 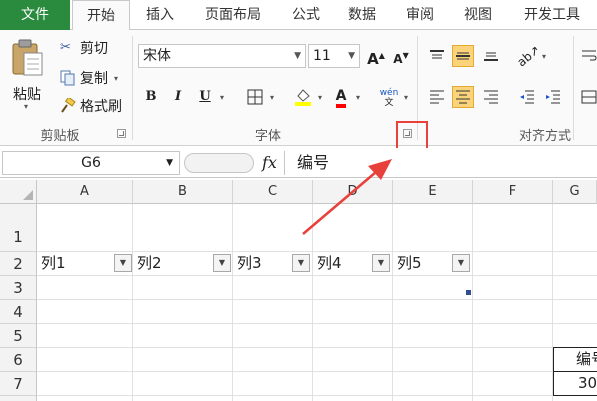 I want to click on row-header-3: 3, so click(x=18, y=288).